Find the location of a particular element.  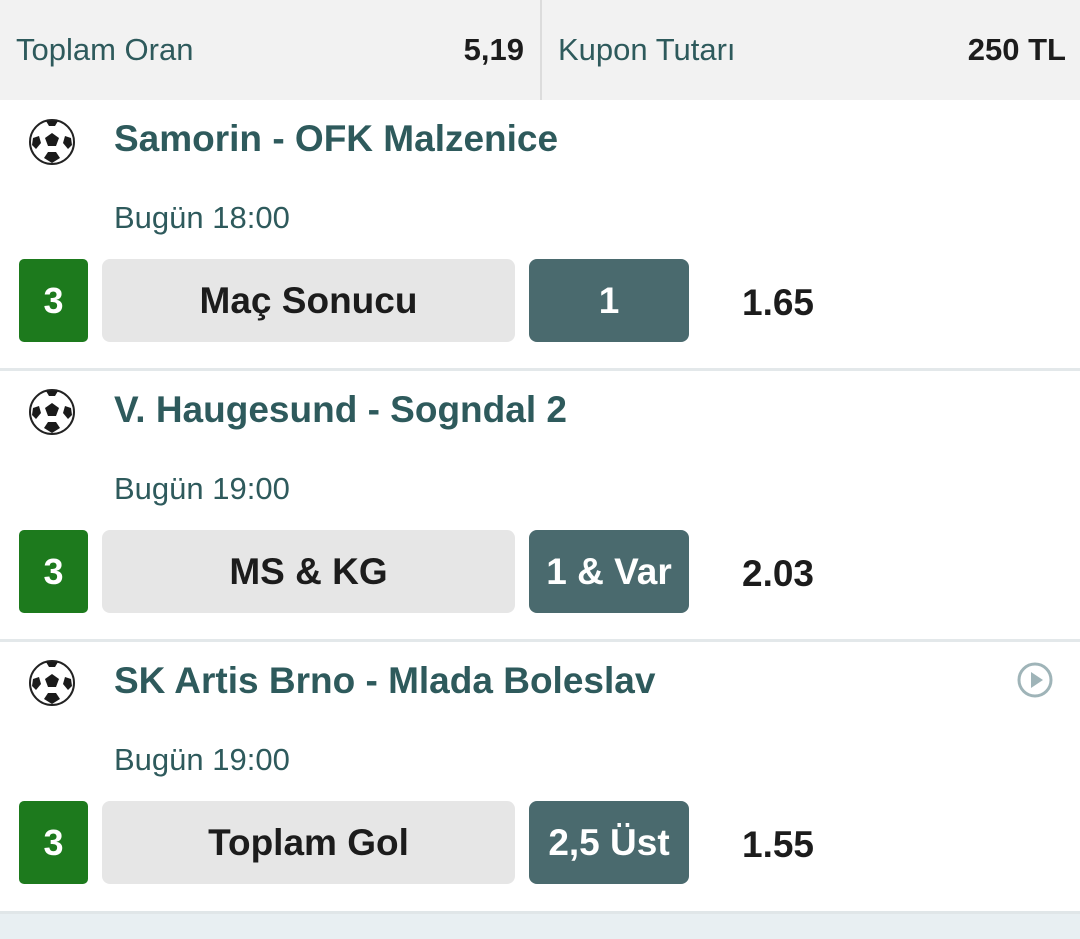

total-odds-label: Toplam Oran is located at coordinates (105, 49).